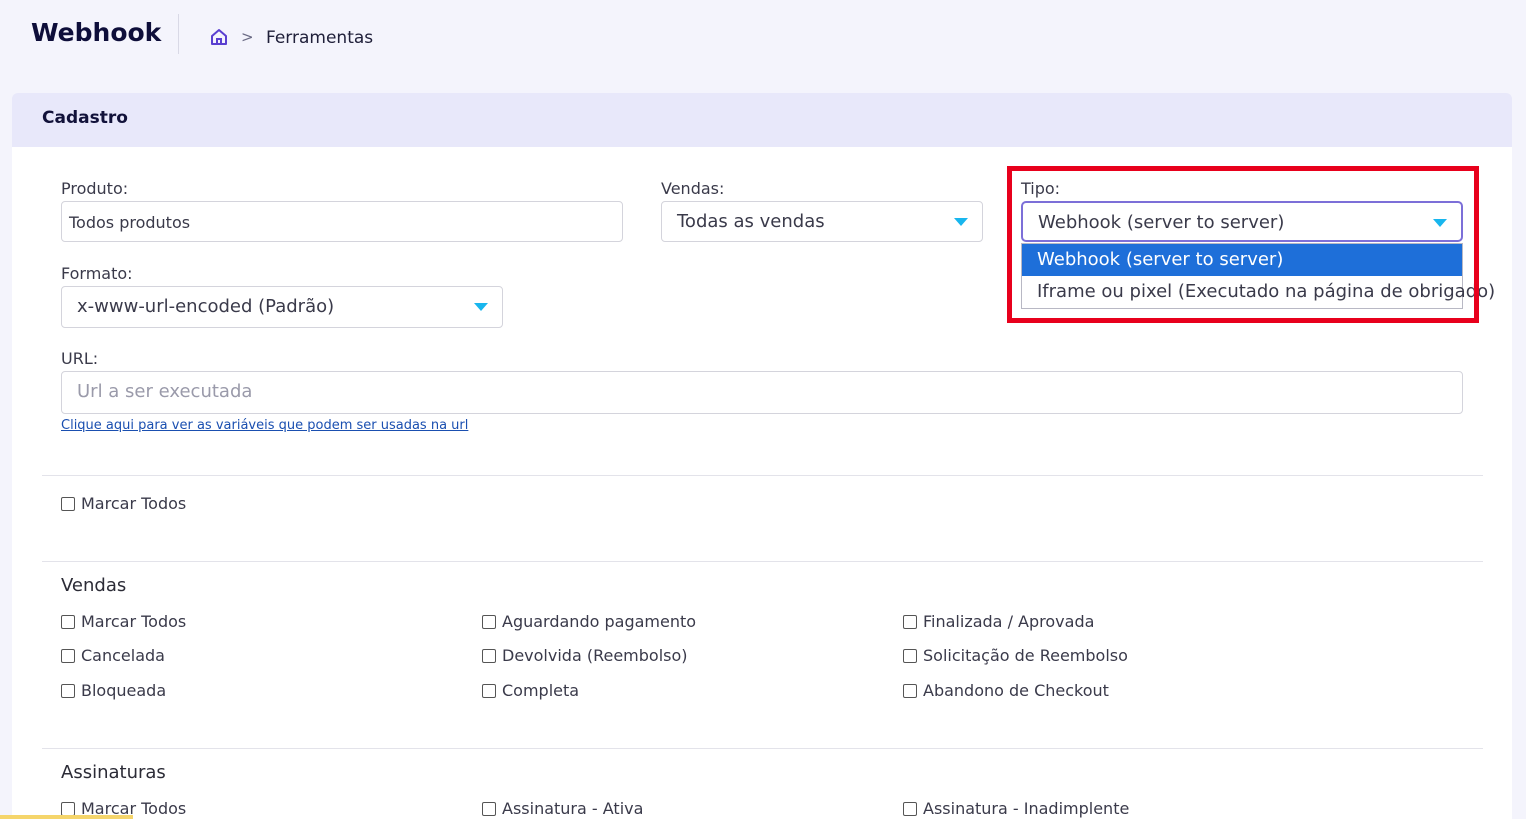 This screenshot has width=1526, height=819. I want to click on formato-value: x-www-url-encoded (Padrão), so click(206, 306).